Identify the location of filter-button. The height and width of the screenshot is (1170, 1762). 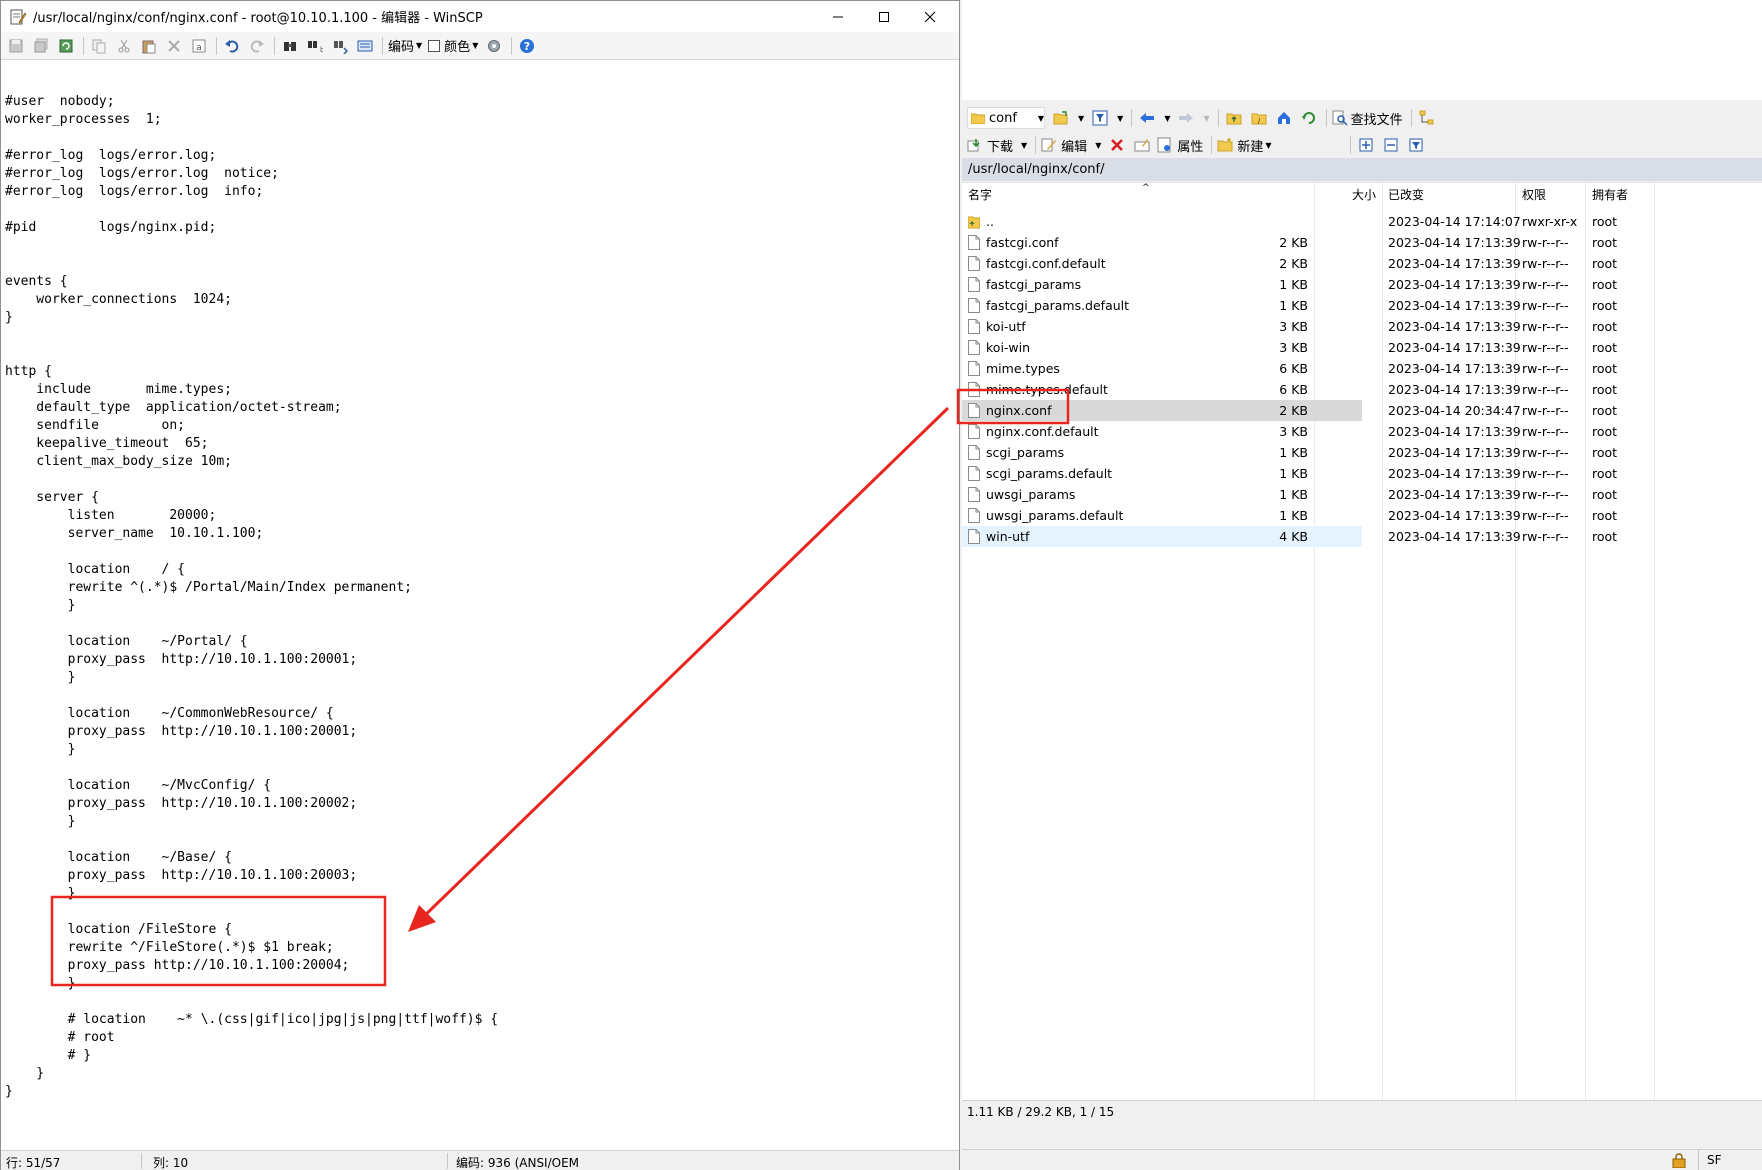
(1100, 118).